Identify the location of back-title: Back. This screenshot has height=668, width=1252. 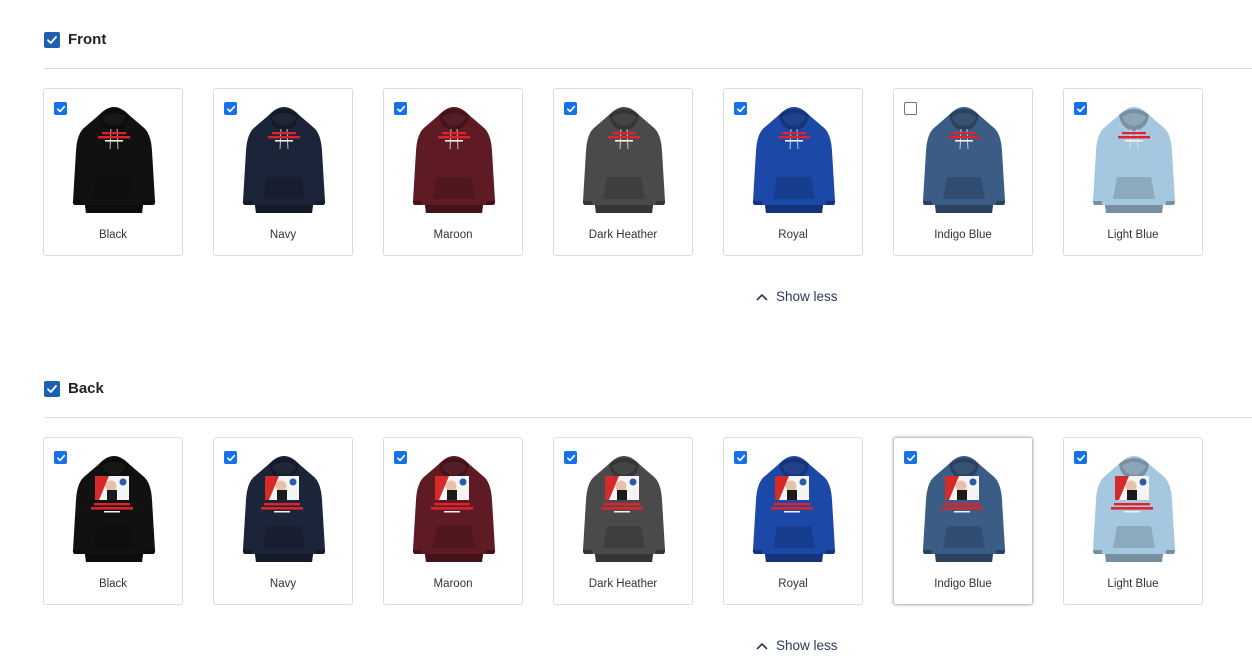
(86, 388).